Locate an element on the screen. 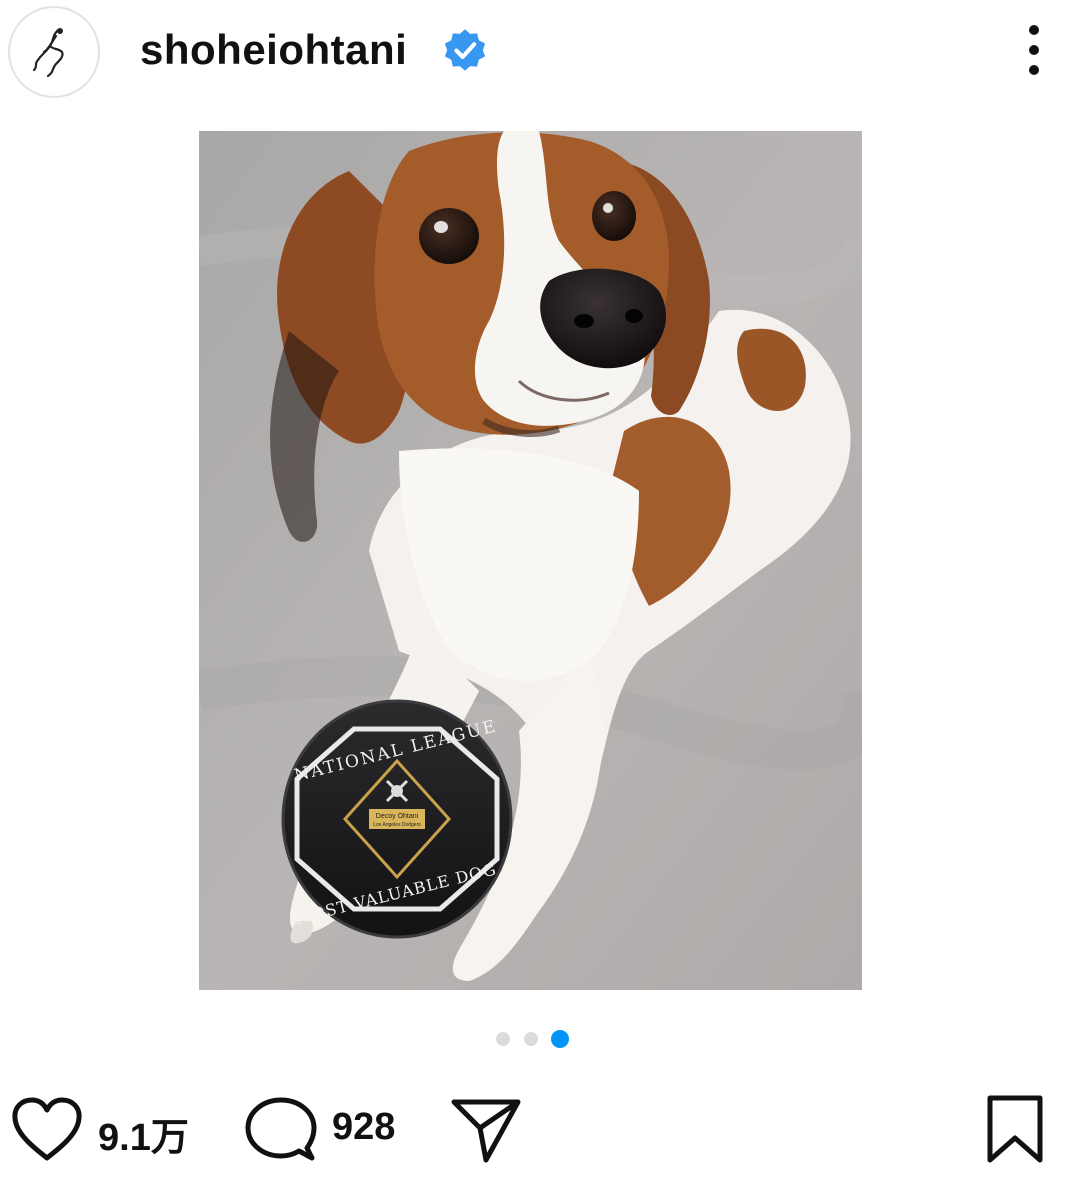 This screenshot has width=1085, height=1200. action-bar: 9.1万 928 is located at coordinates (542, 1130).